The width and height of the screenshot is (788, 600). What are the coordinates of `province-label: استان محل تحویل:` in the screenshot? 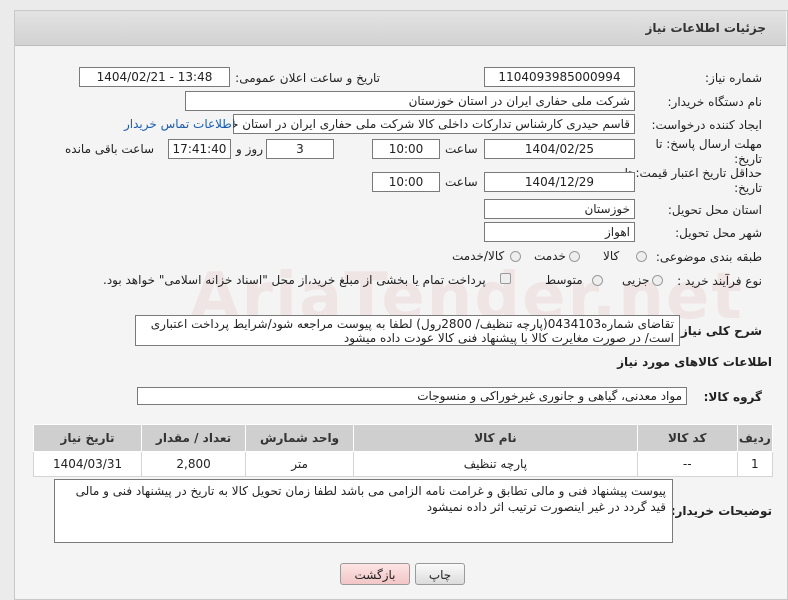 It's located at (714, 210).